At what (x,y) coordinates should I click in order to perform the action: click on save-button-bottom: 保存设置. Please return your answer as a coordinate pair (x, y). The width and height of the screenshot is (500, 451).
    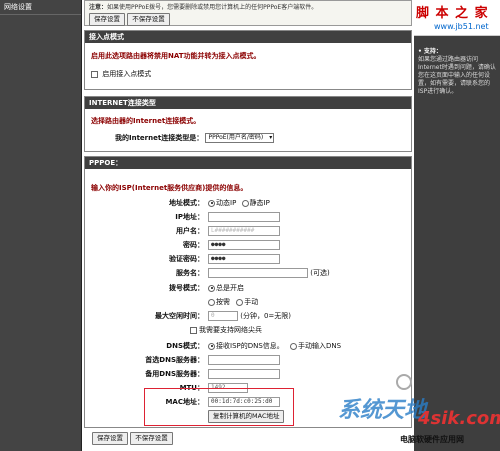
    Looking at the image, I should click on (110, 438).